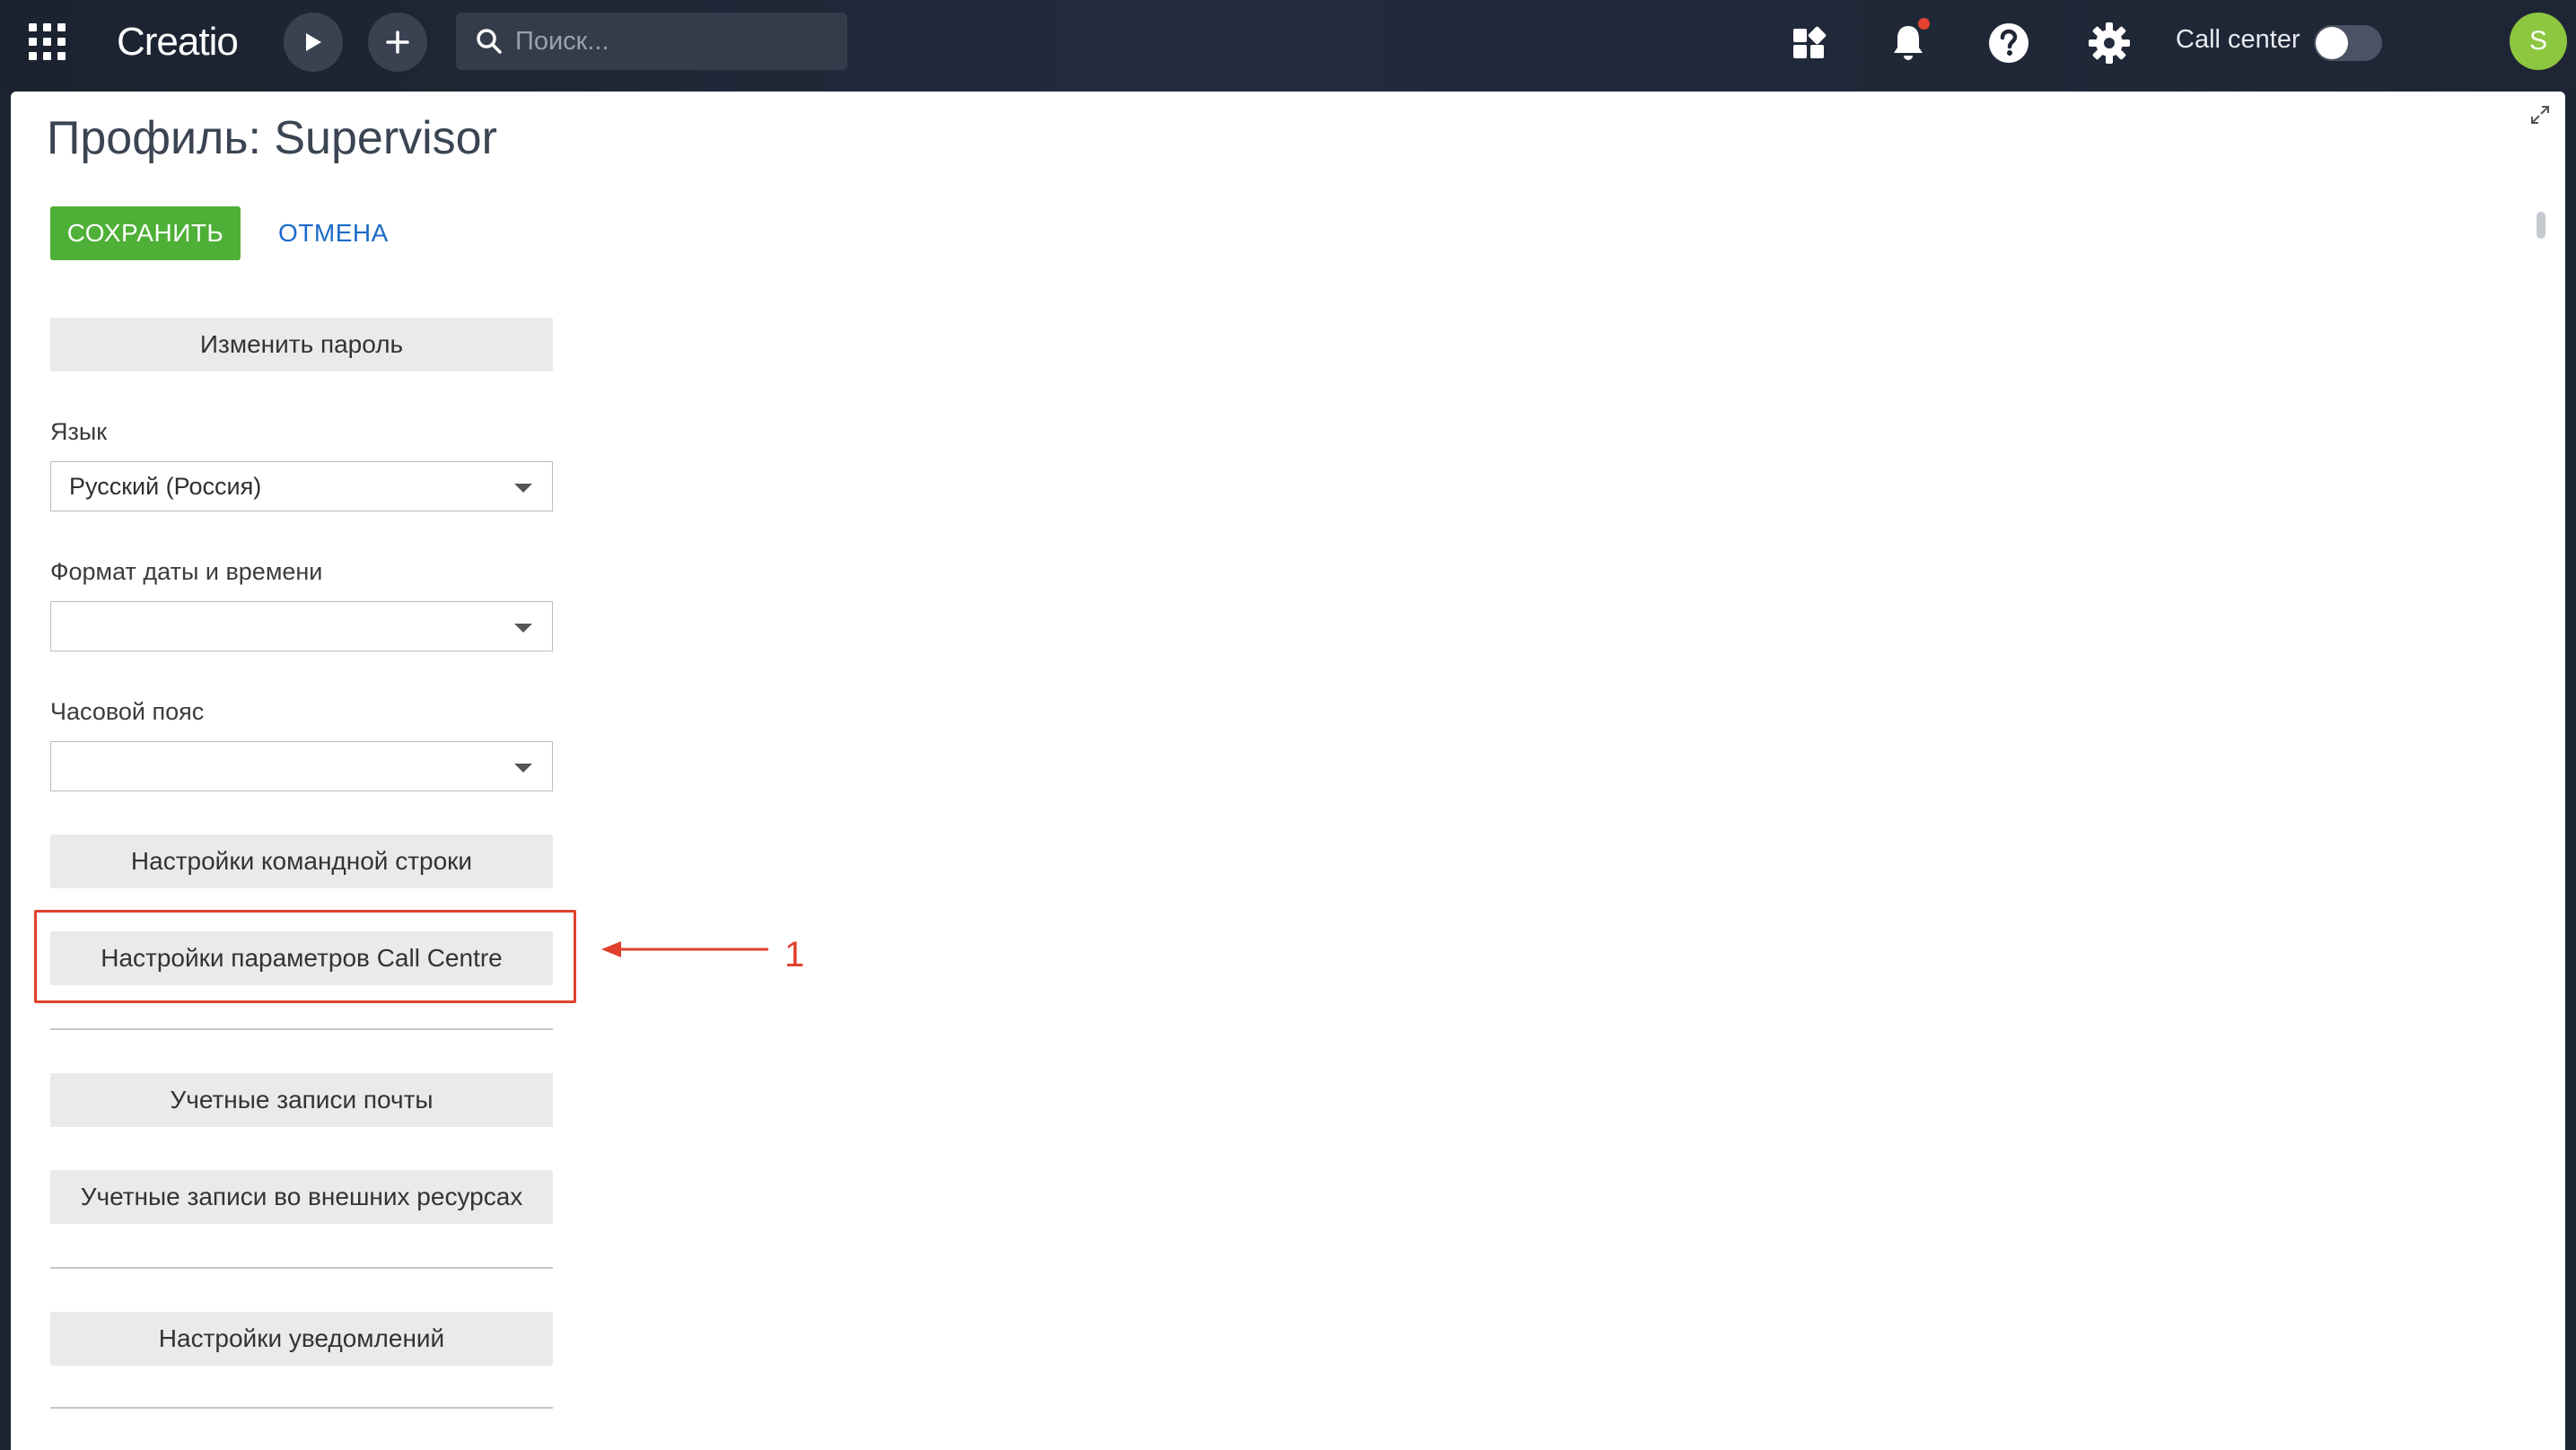 The height and width of the screenshot is (1450, 2576). Describe the element at coordinates (301, 861) in the screenshot. I see `command-line-settings-button: Настройки командной строки` at that location.